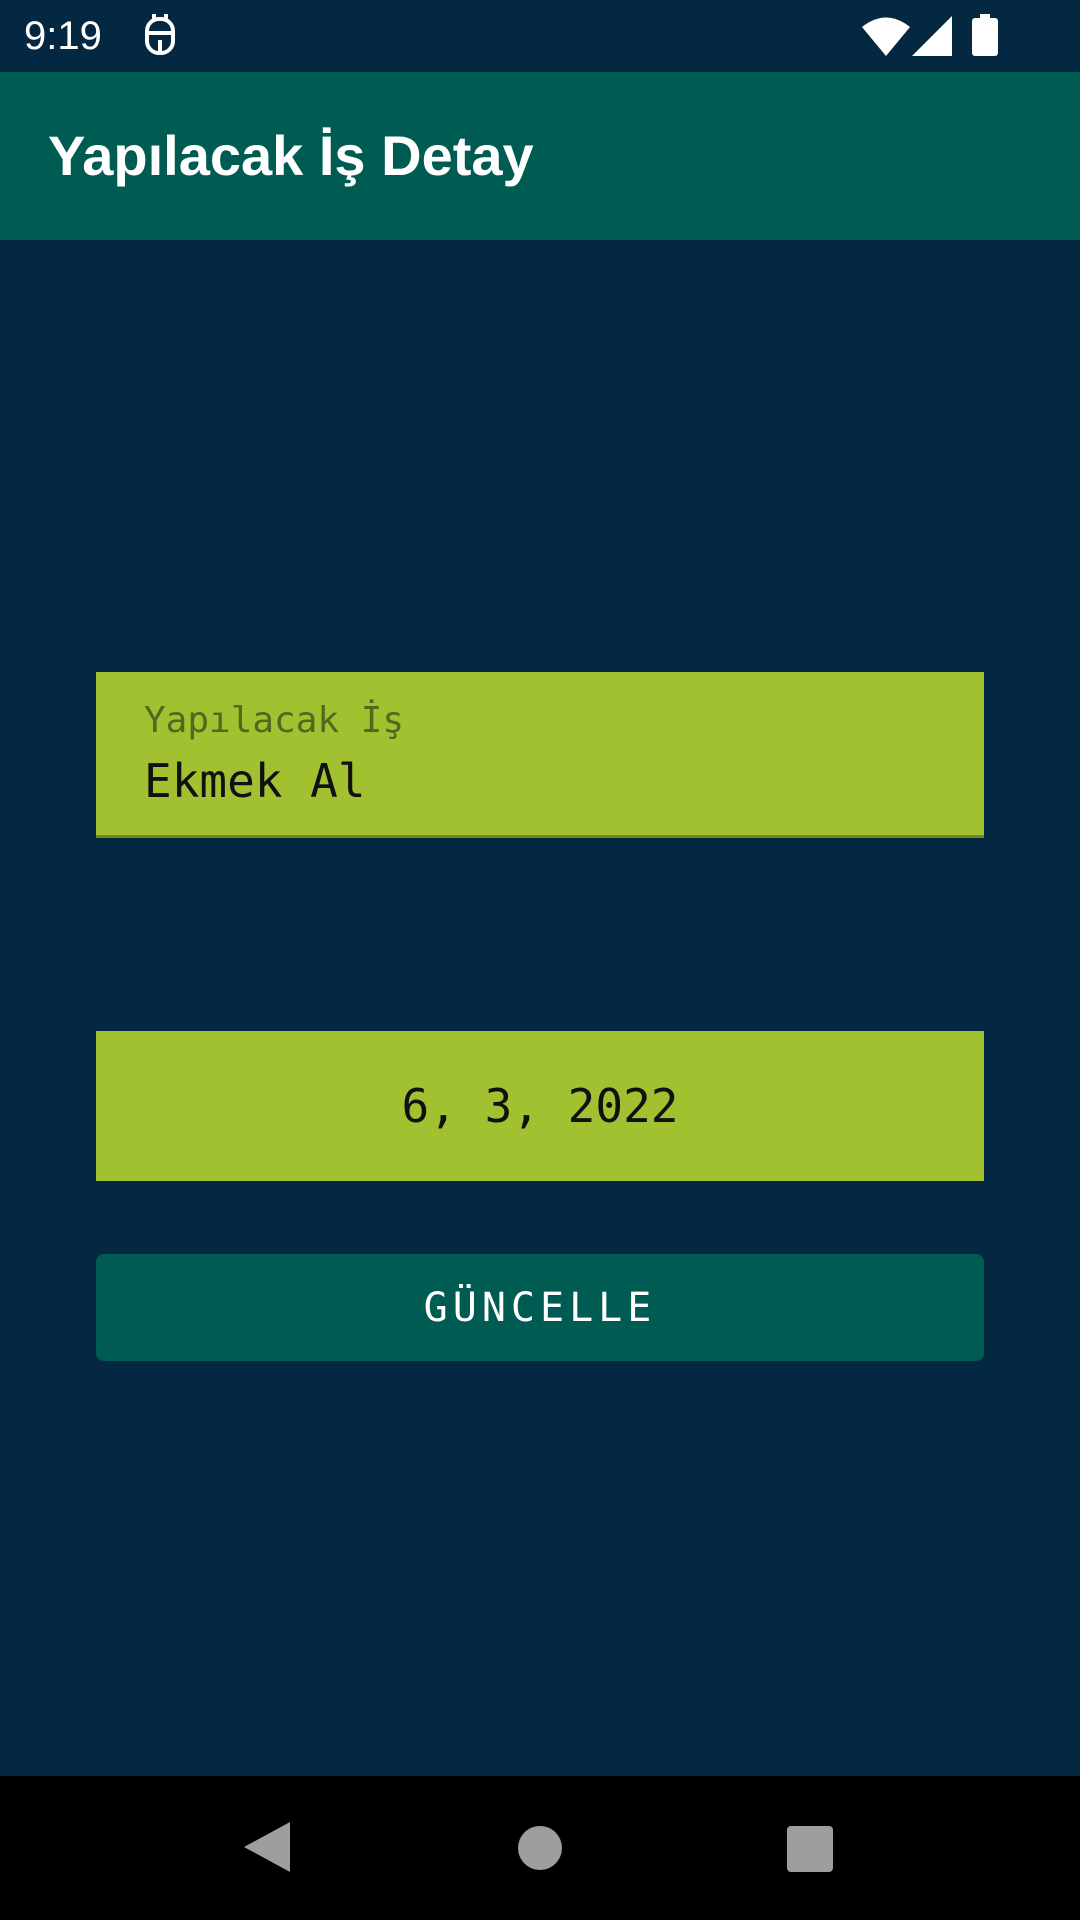 This screenshot has height=1920, width=1080. What do you see at coordinates (932, 36) in the screenshot?
I see `signal-icon` at bounding box center [932, 36].